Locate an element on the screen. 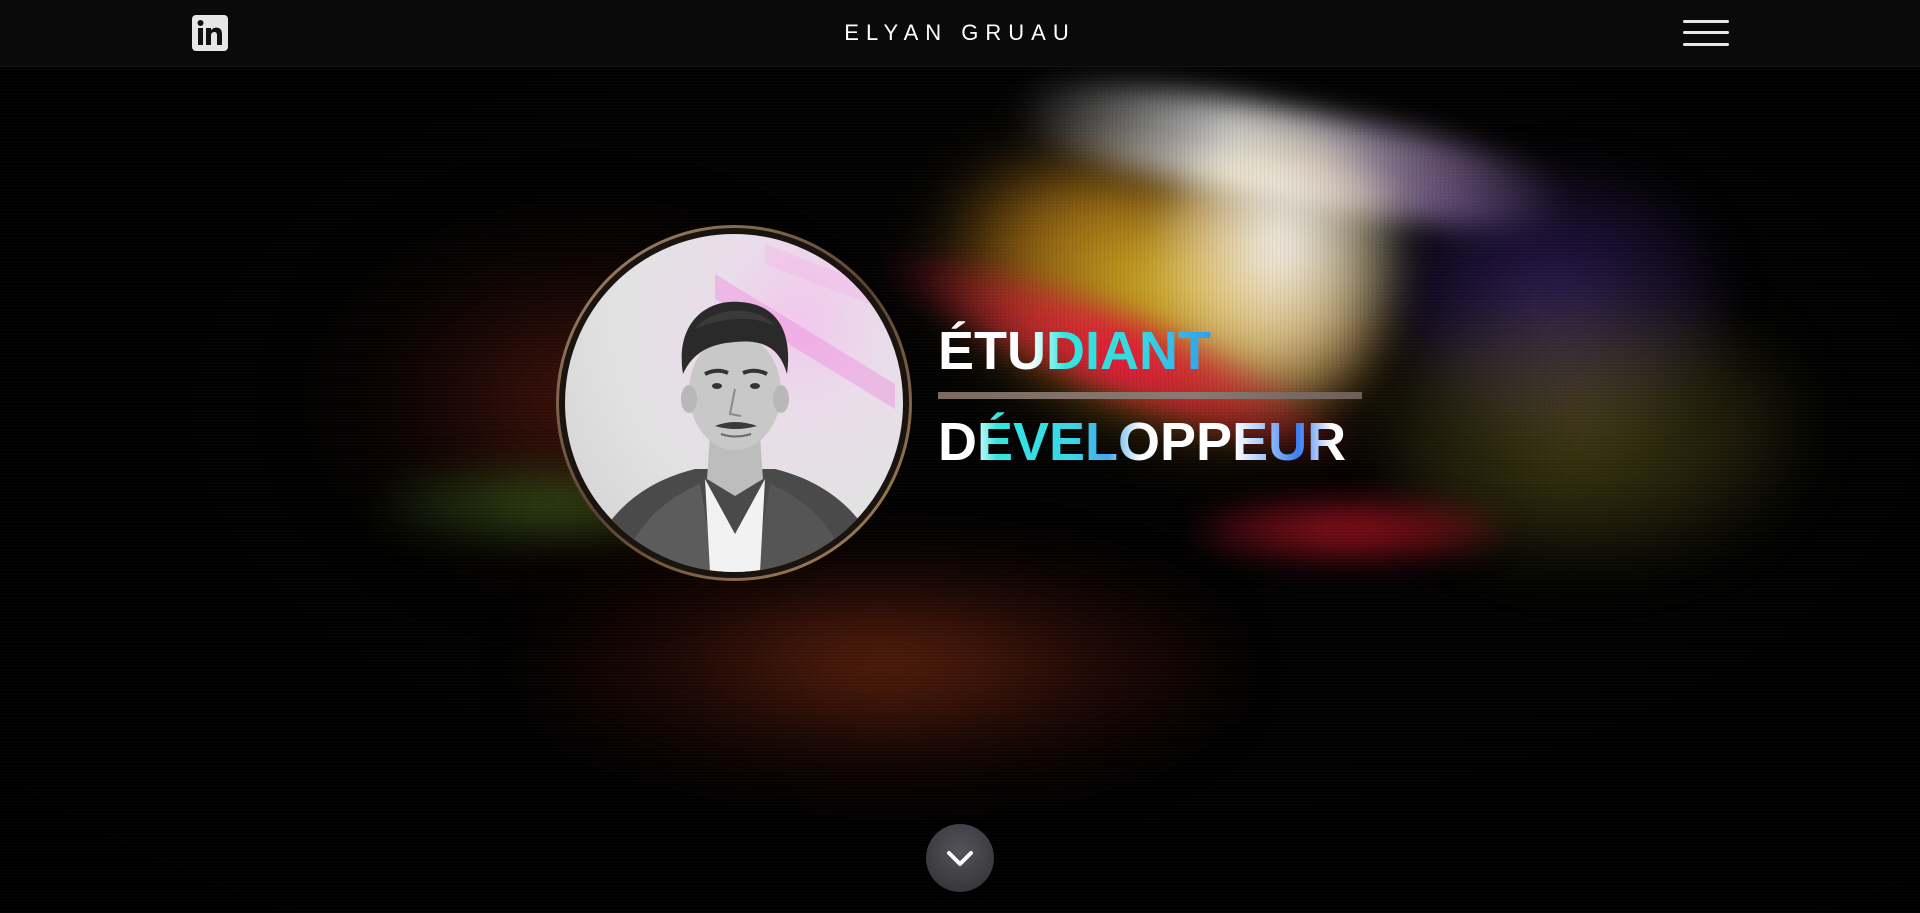 The height and width of the screenshot is (913, 1920). hero-title-line-2: DÉVELOPPEUR is located at coordinates (1150, 442).